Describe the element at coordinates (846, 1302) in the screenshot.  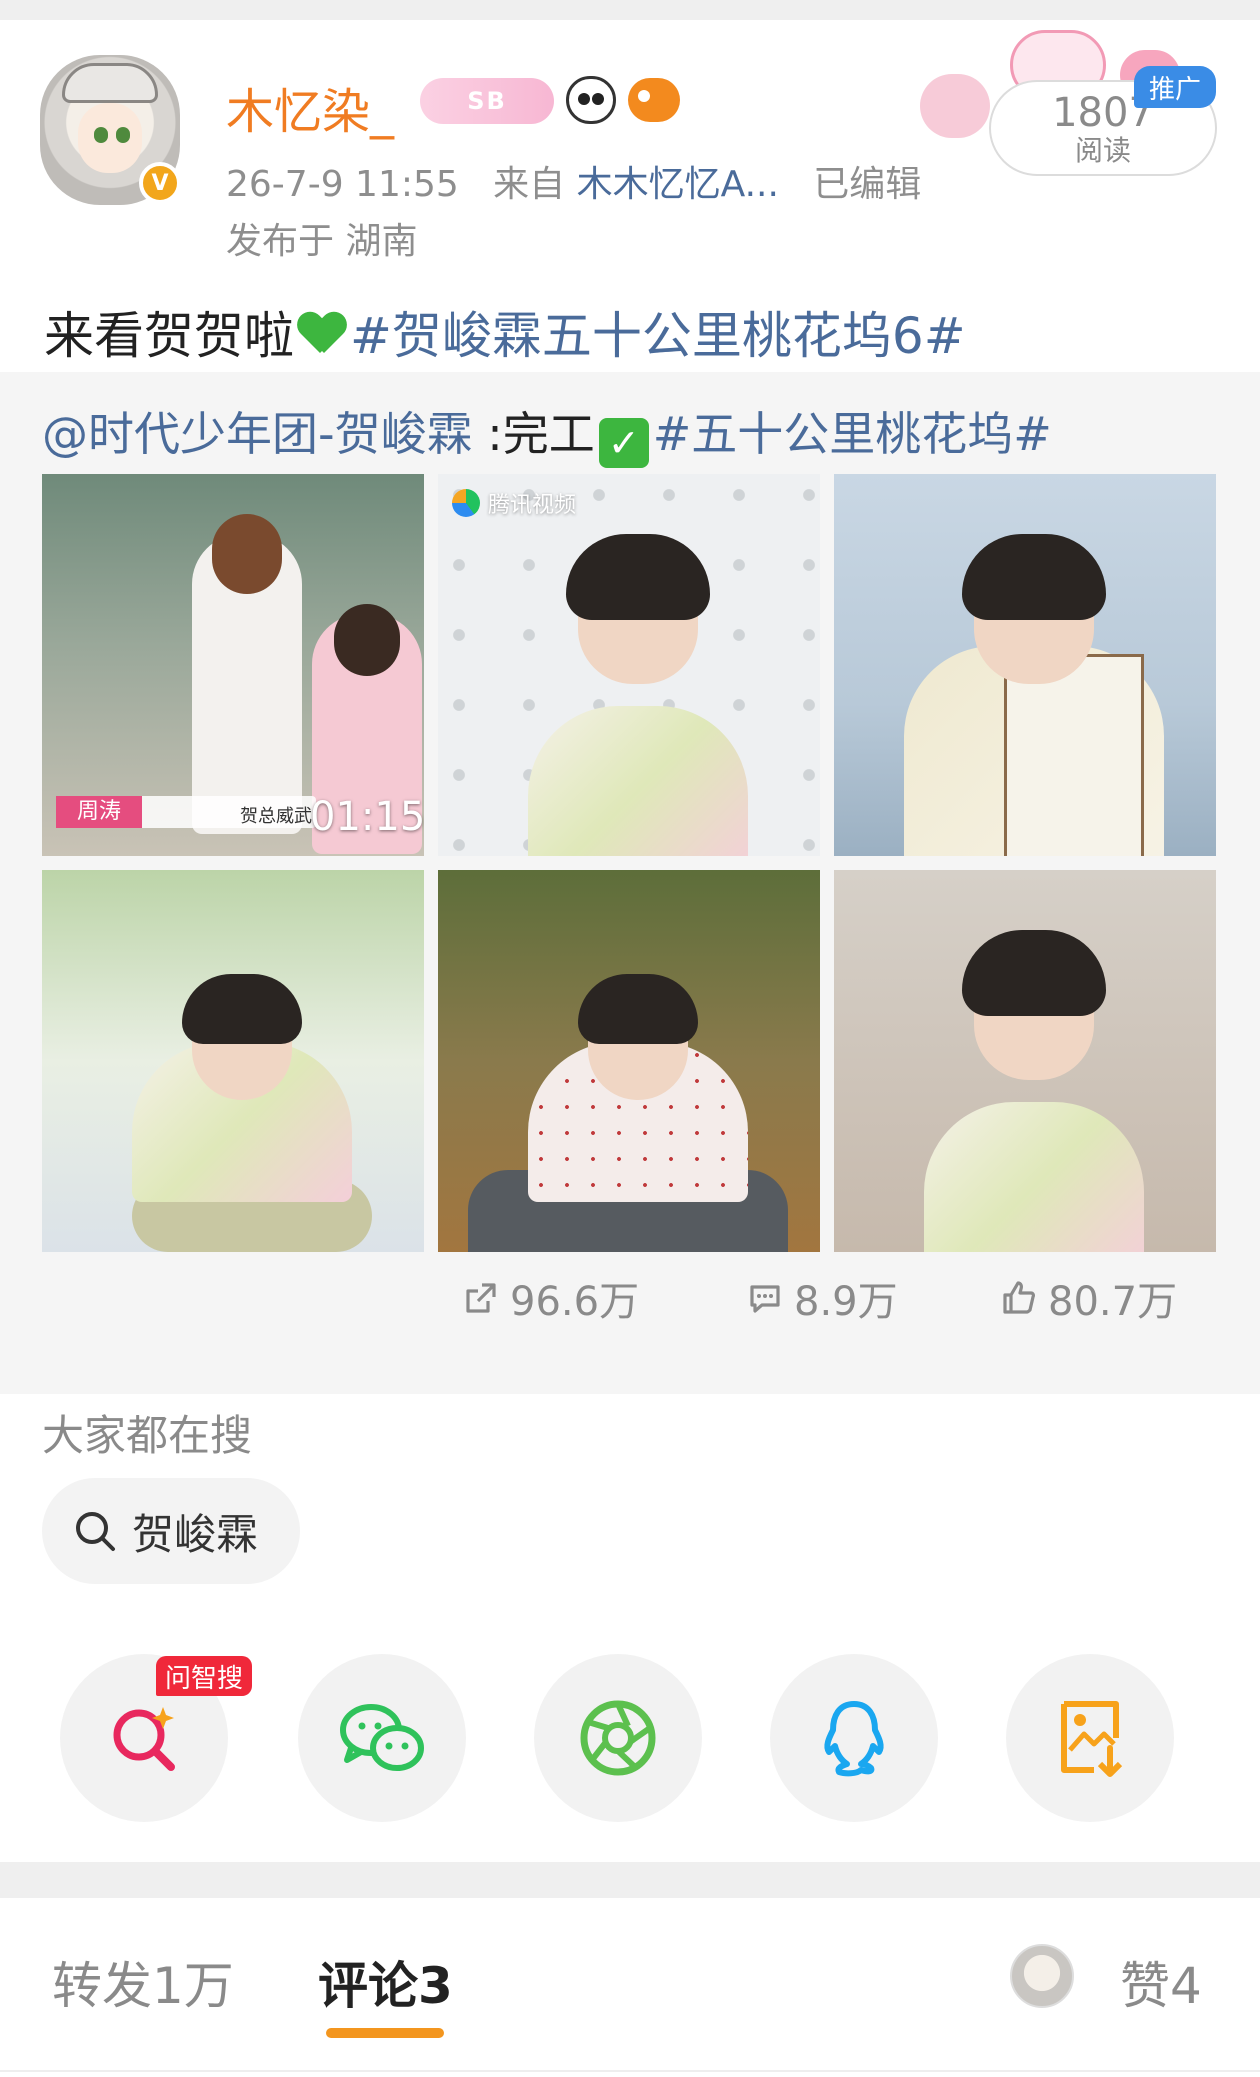
I see `comment-count: 8.9万` at that location.